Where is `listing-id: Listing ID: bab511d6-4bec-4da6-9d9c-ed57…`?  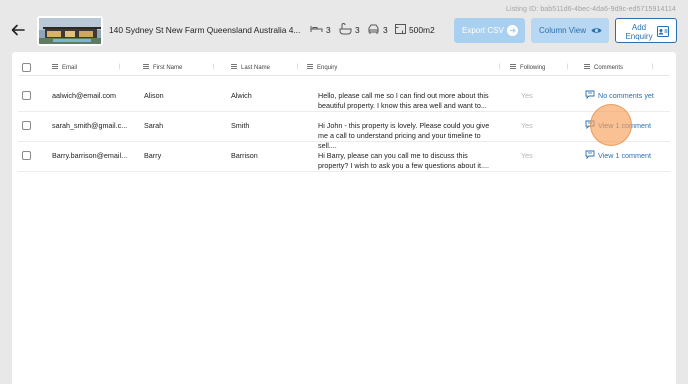
listing-id: Listing ID: bab511d6-4bec-4da6-9d9c-ed57… is located at coordinates (591, 9).